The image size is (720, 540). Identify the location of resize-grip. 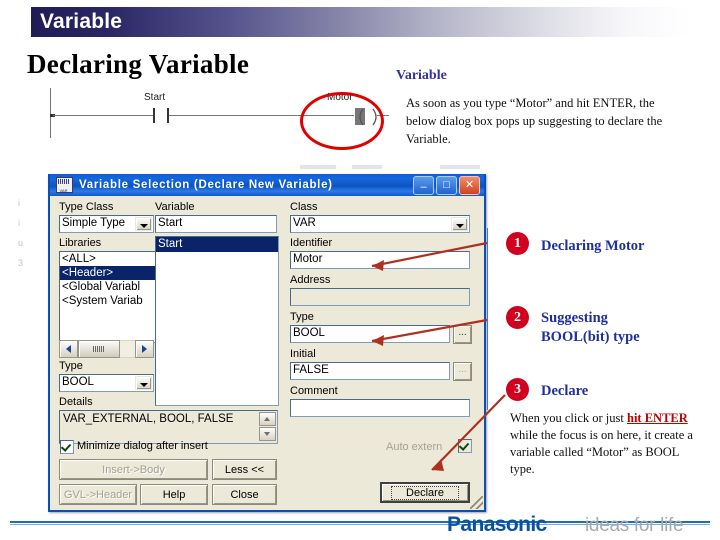
(476, 502).